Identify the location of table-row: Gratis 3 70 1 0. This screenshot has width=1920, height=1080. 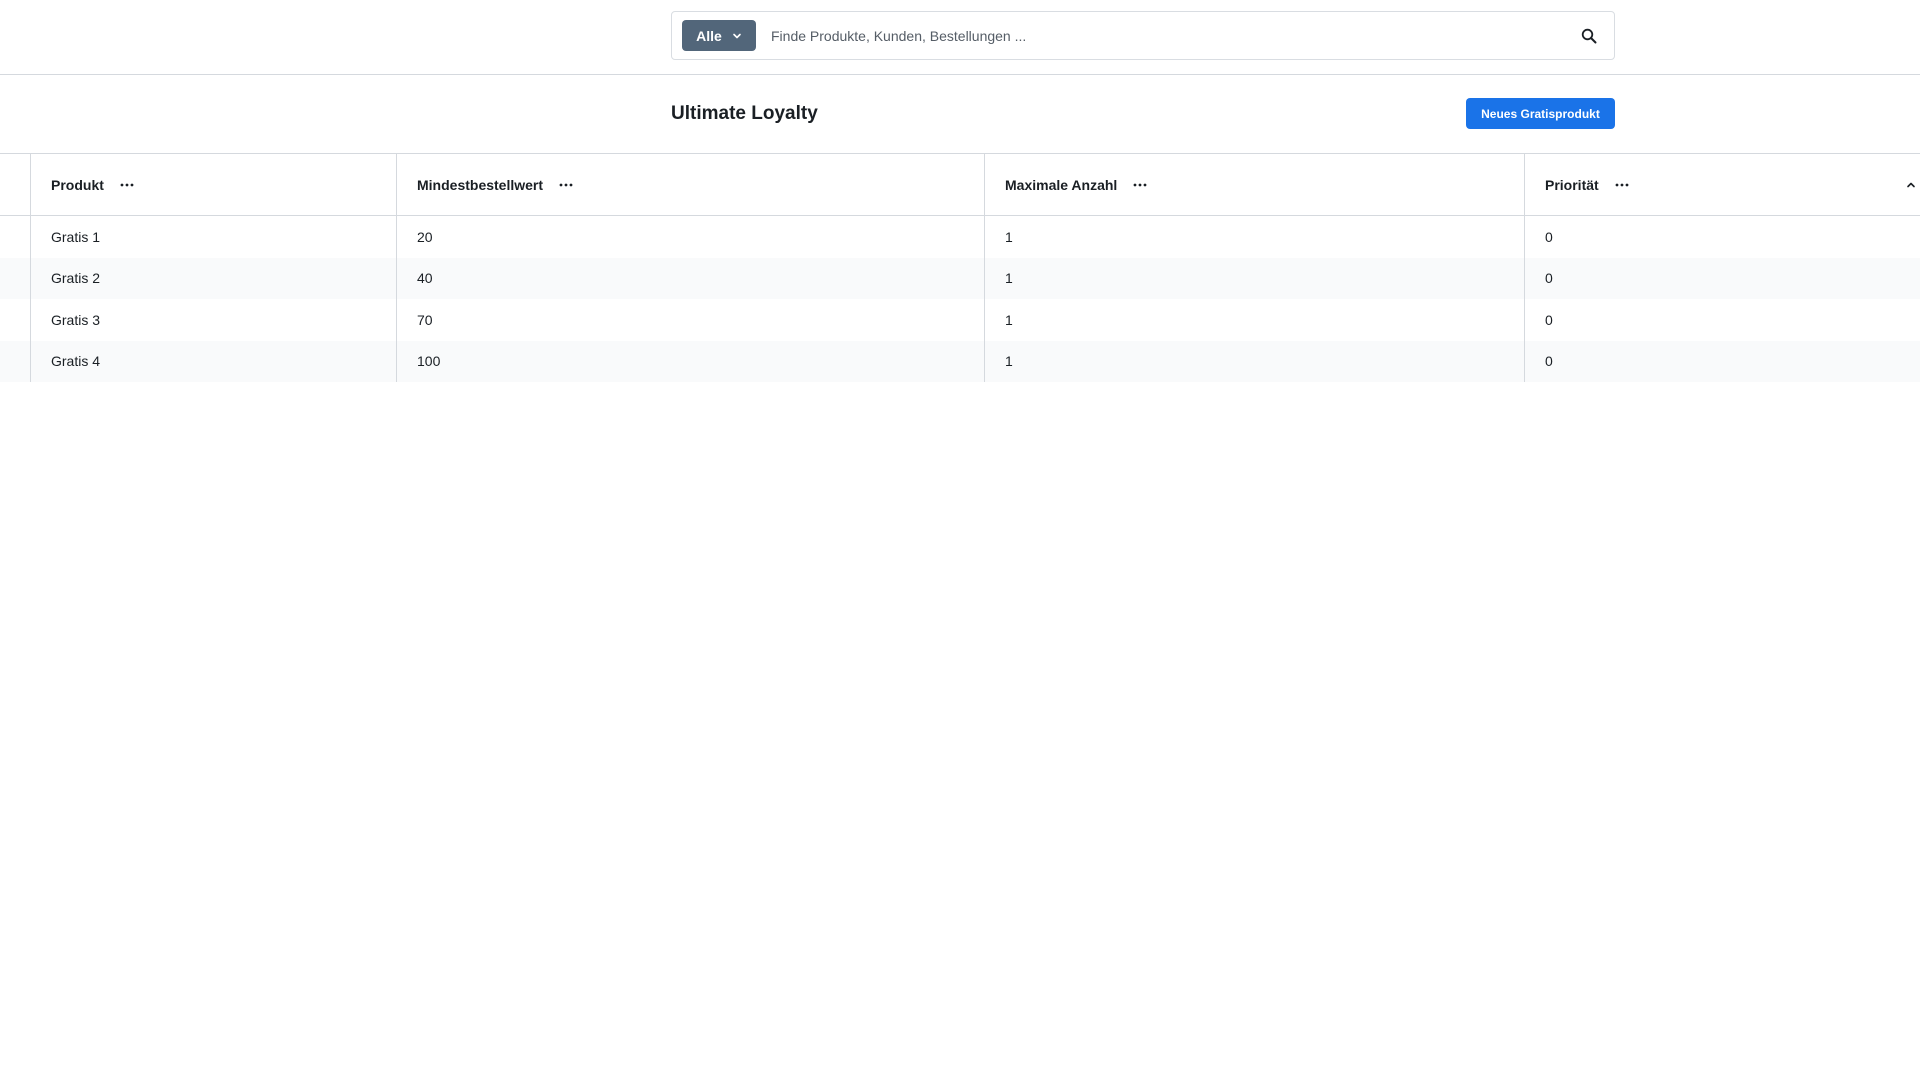
(960, 320).